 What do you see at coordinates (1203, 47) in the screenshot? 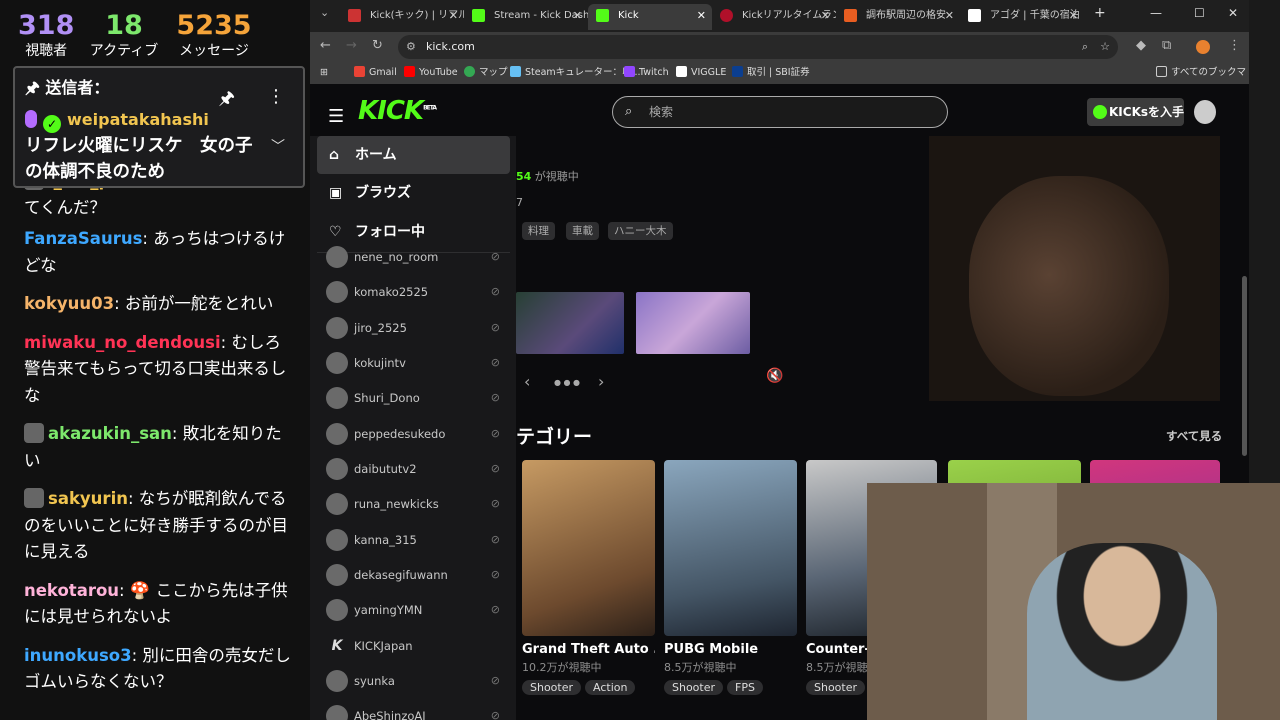
I see `profile-avatar-icon` at bounding box center [1203, 47].